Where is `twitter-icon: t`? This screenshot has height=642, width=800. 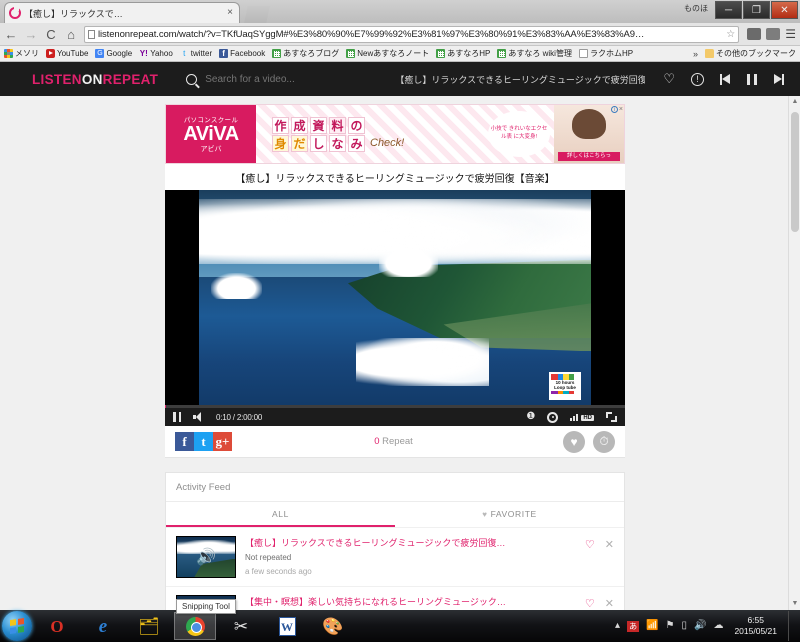
twitter-icon: t is located at coordinates (184, 53).